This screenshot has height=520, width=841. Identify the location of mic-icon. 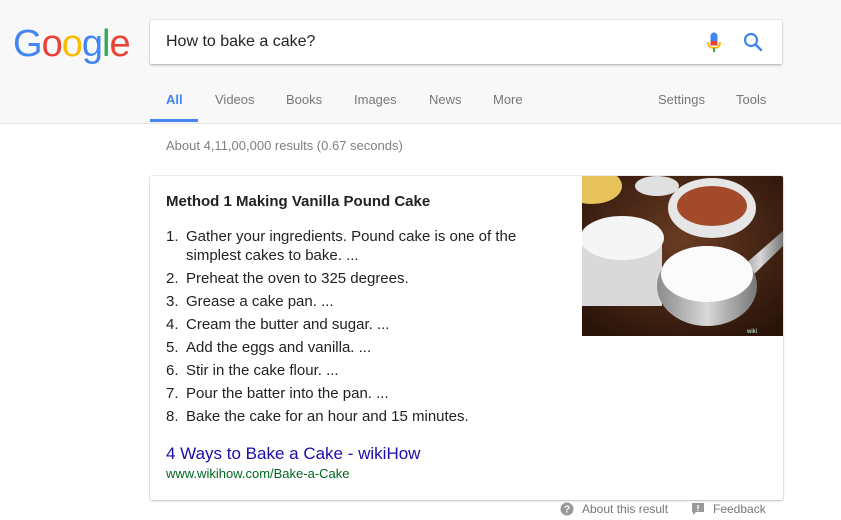
(714, 43).